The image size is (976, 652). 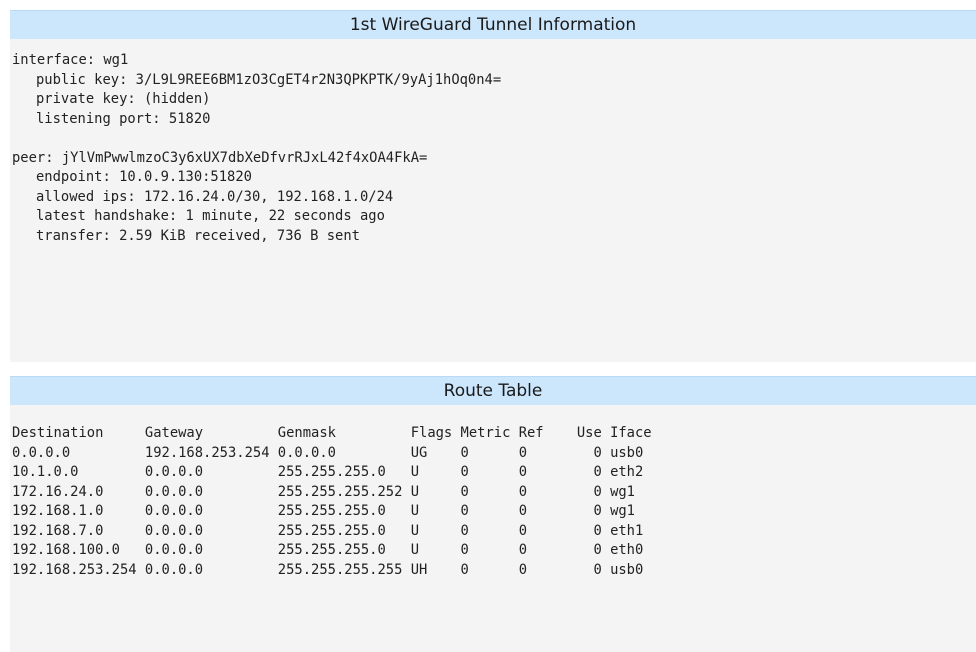 I want to click on private-key-line: private key: (hidden), so click(x=123, y=99).